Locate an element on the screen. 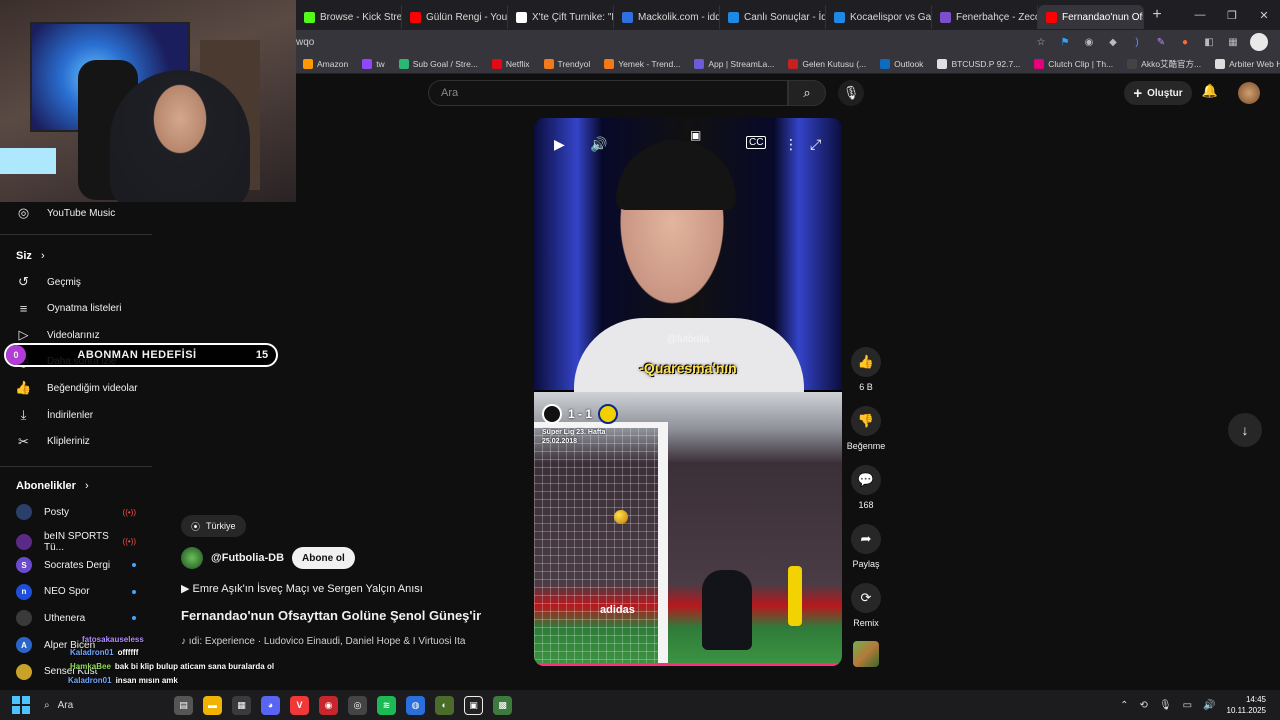  remix-button: ⟳ Remix is located at coordinates (866, 605).